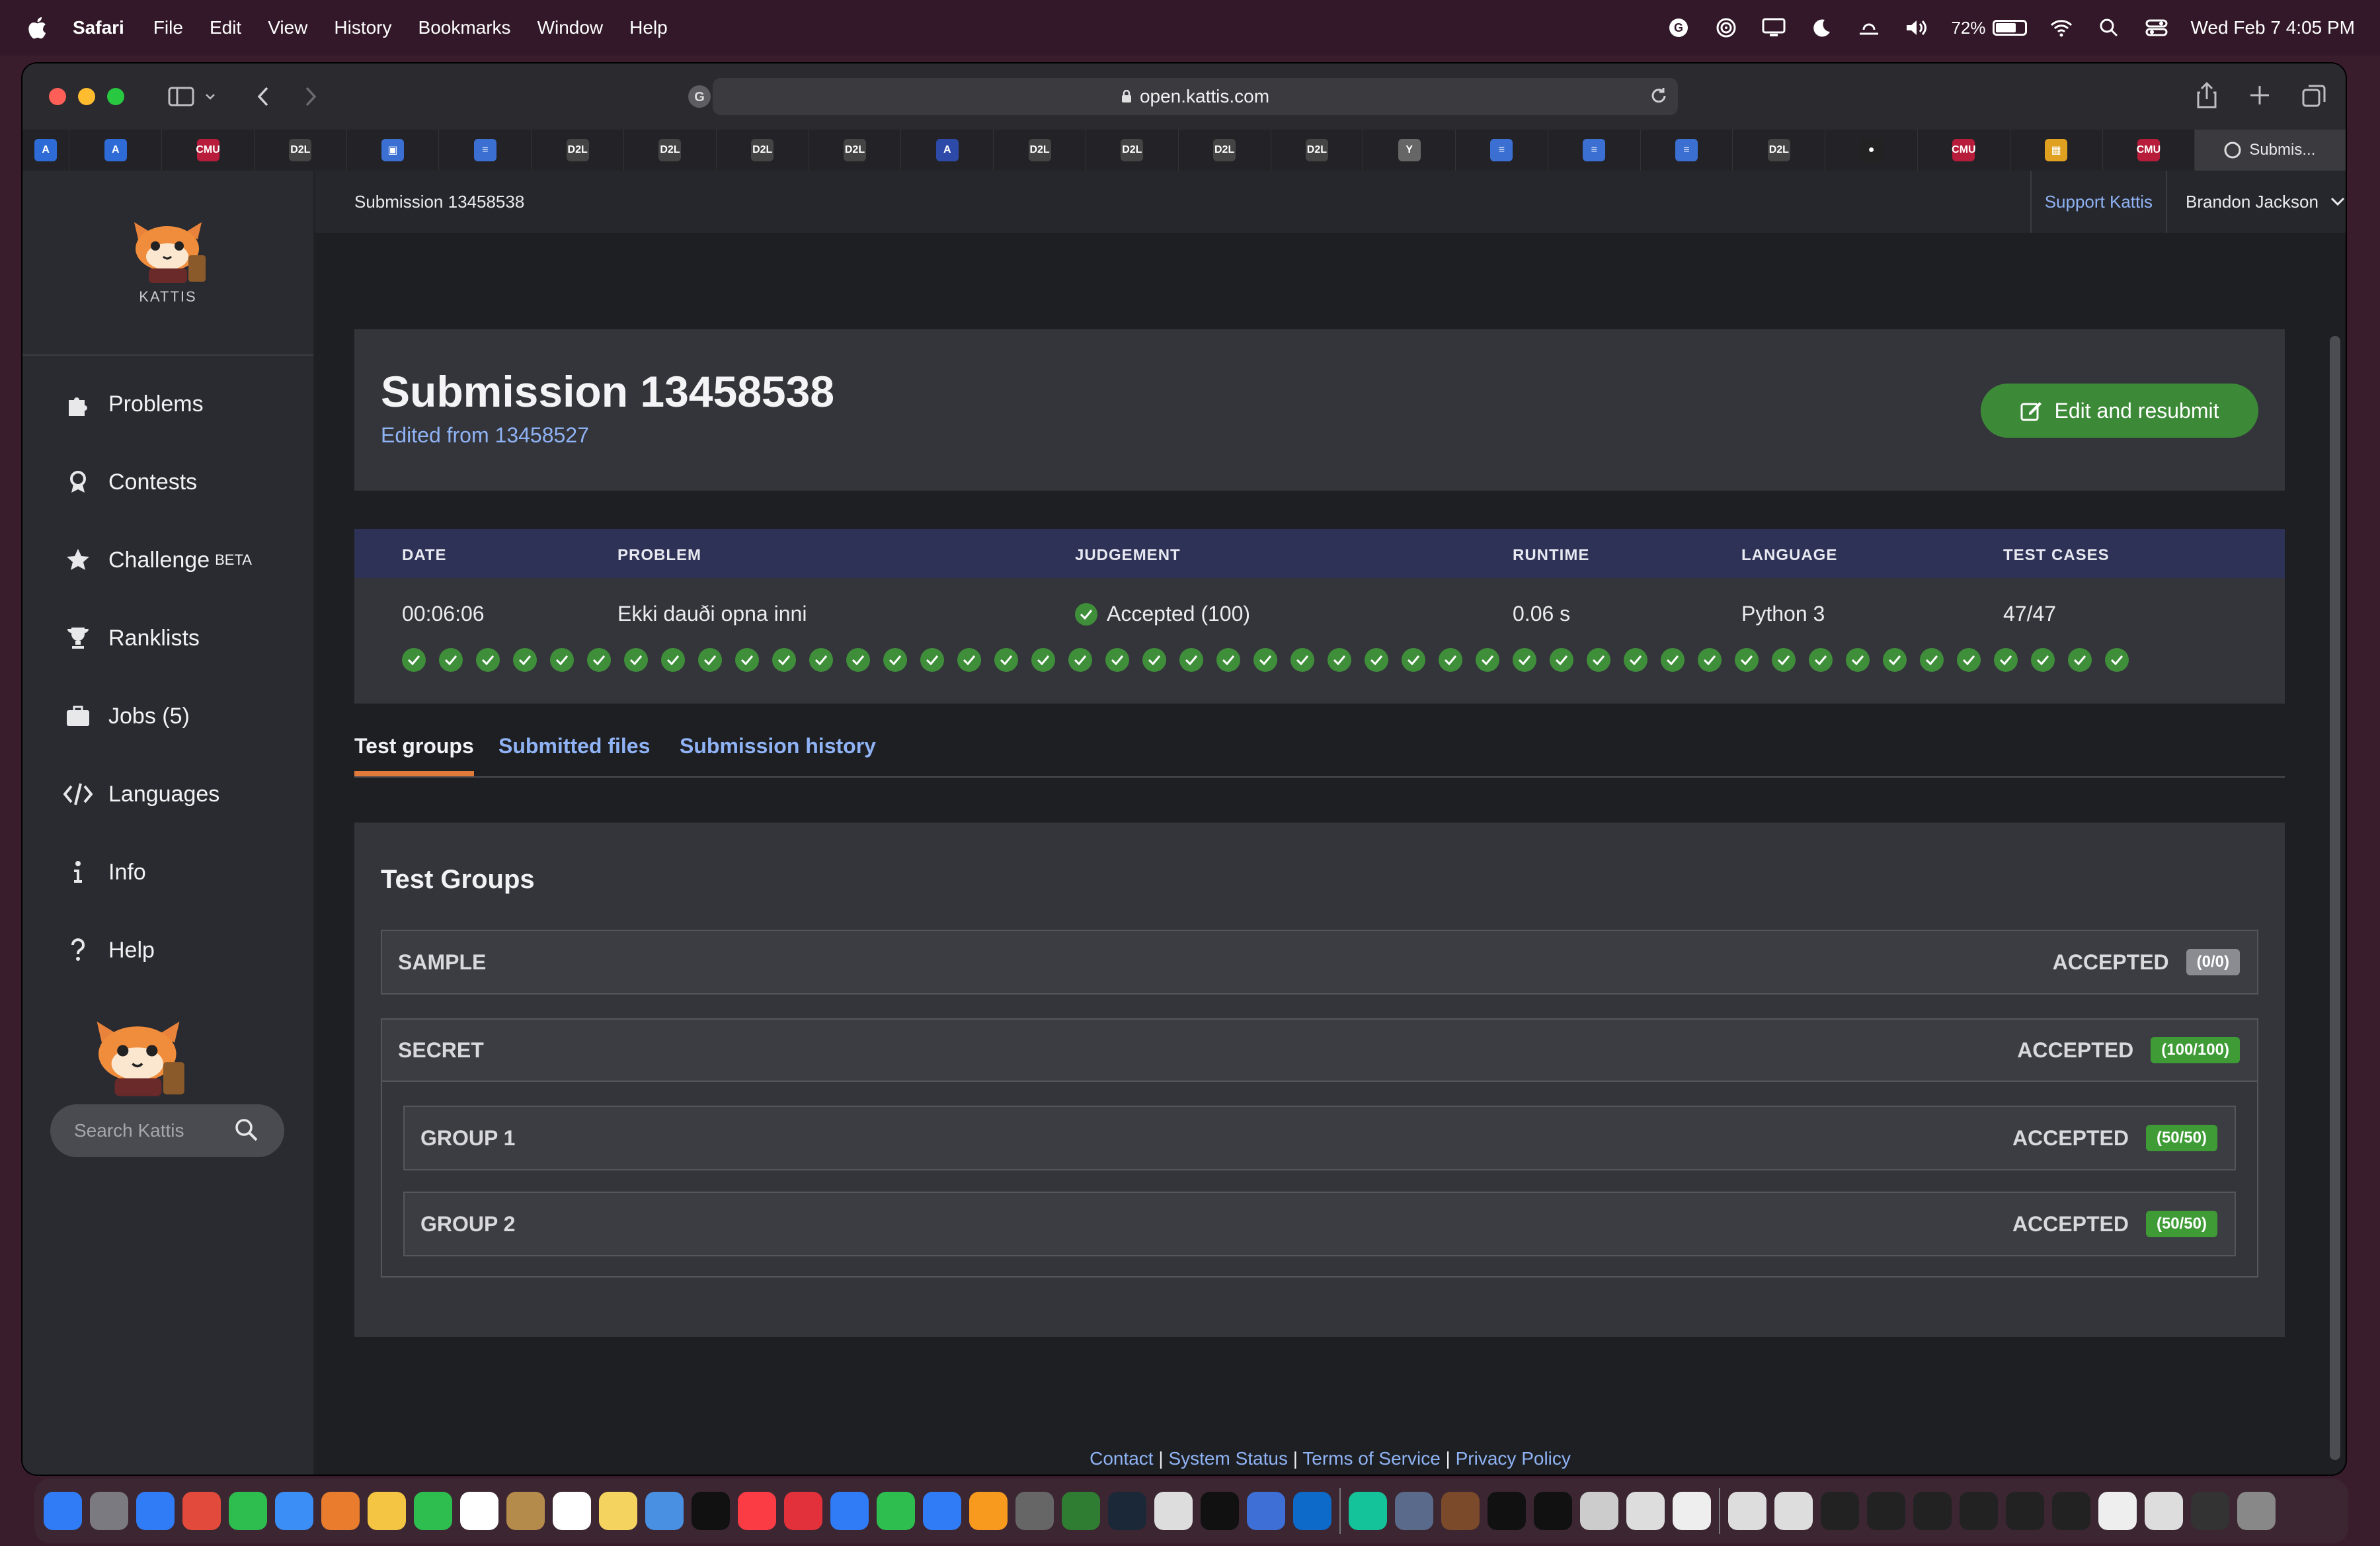 Image resolution: width=2380 pixels, height=1546 pixels. I want to click on menu-view: View, so click(287, 27).